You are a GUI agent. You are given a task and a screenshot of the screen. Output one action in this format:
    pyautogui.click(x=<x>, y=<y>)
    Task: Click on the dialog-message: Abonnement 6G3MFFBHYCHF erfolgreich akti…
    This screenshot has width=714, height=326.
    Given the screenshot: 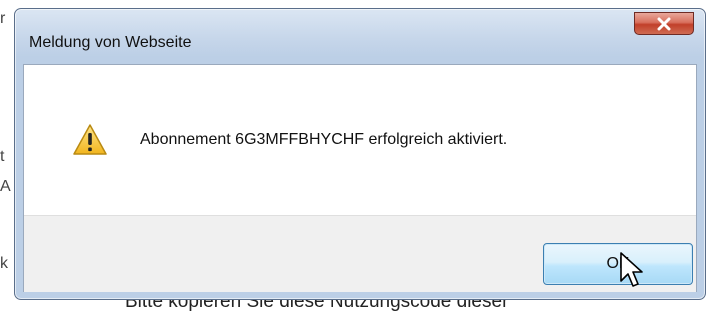 What is the action you would take?
    pyautogui.click(x=324, y=139)
    